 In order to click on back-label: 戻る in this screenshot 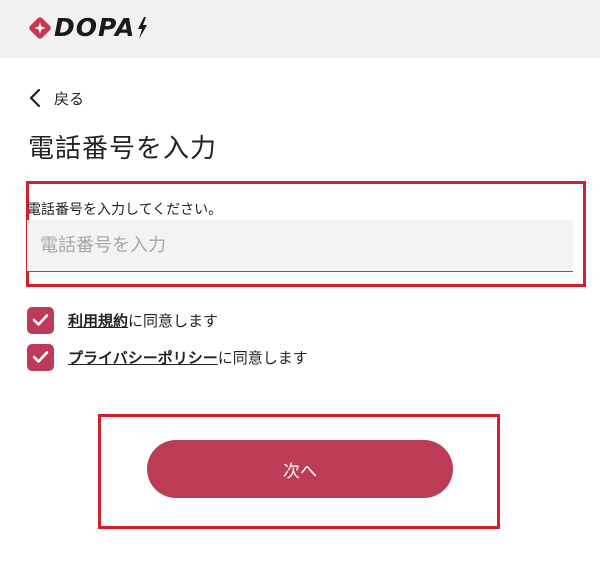, I will do `click(69, 98)`.